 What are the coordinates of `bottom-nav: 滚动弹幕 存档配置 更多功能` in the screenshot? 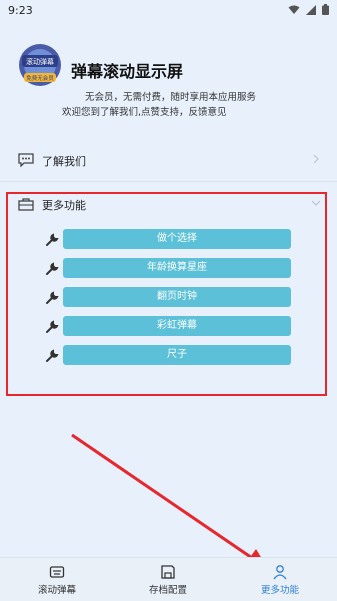 It's located at (168, 579).